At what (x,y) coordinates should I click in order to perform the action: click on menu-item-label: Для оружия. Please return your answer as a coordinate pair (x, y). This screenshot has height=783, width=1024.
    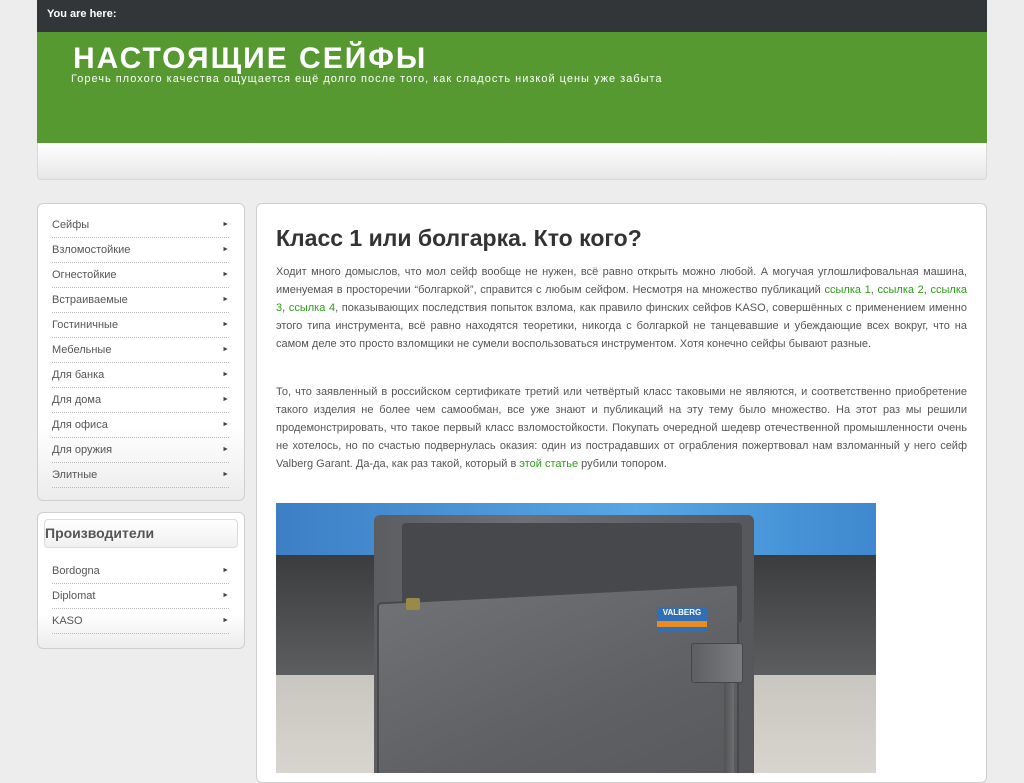
    Looking at the image, I should click on (82, 450).